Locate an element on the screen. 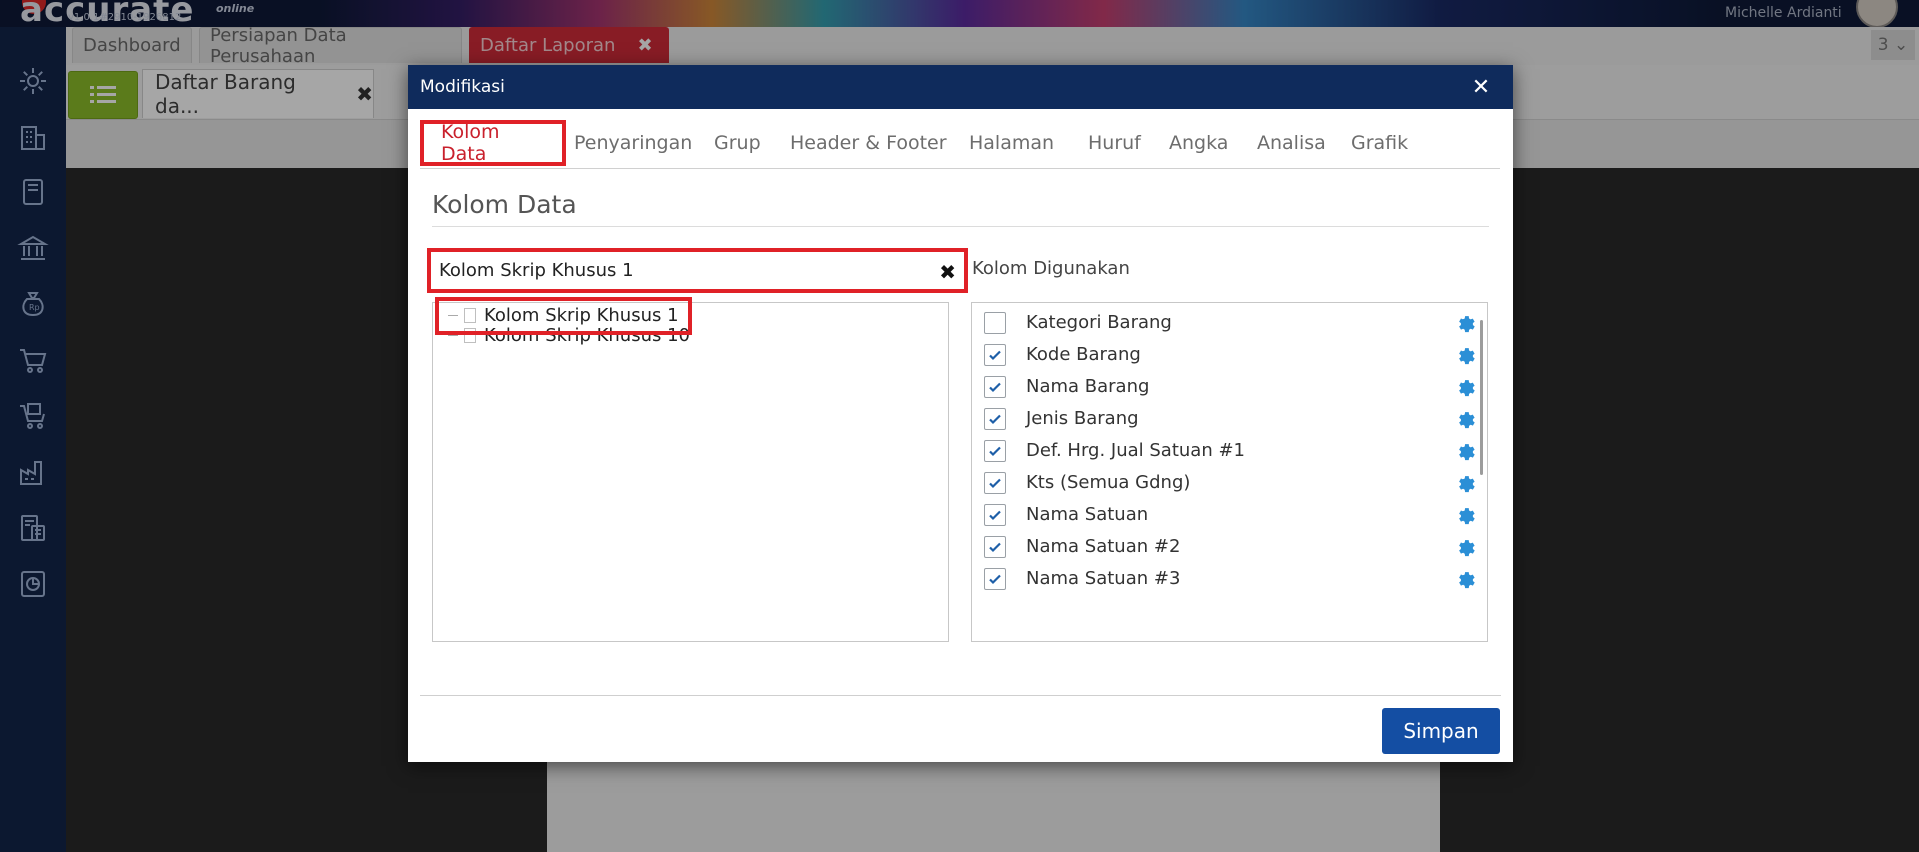 Image resolution: width=1919 pixels, height=852 pixels. column-label: Kts (Semua Gdng) is located at coordinates (1108, 482).